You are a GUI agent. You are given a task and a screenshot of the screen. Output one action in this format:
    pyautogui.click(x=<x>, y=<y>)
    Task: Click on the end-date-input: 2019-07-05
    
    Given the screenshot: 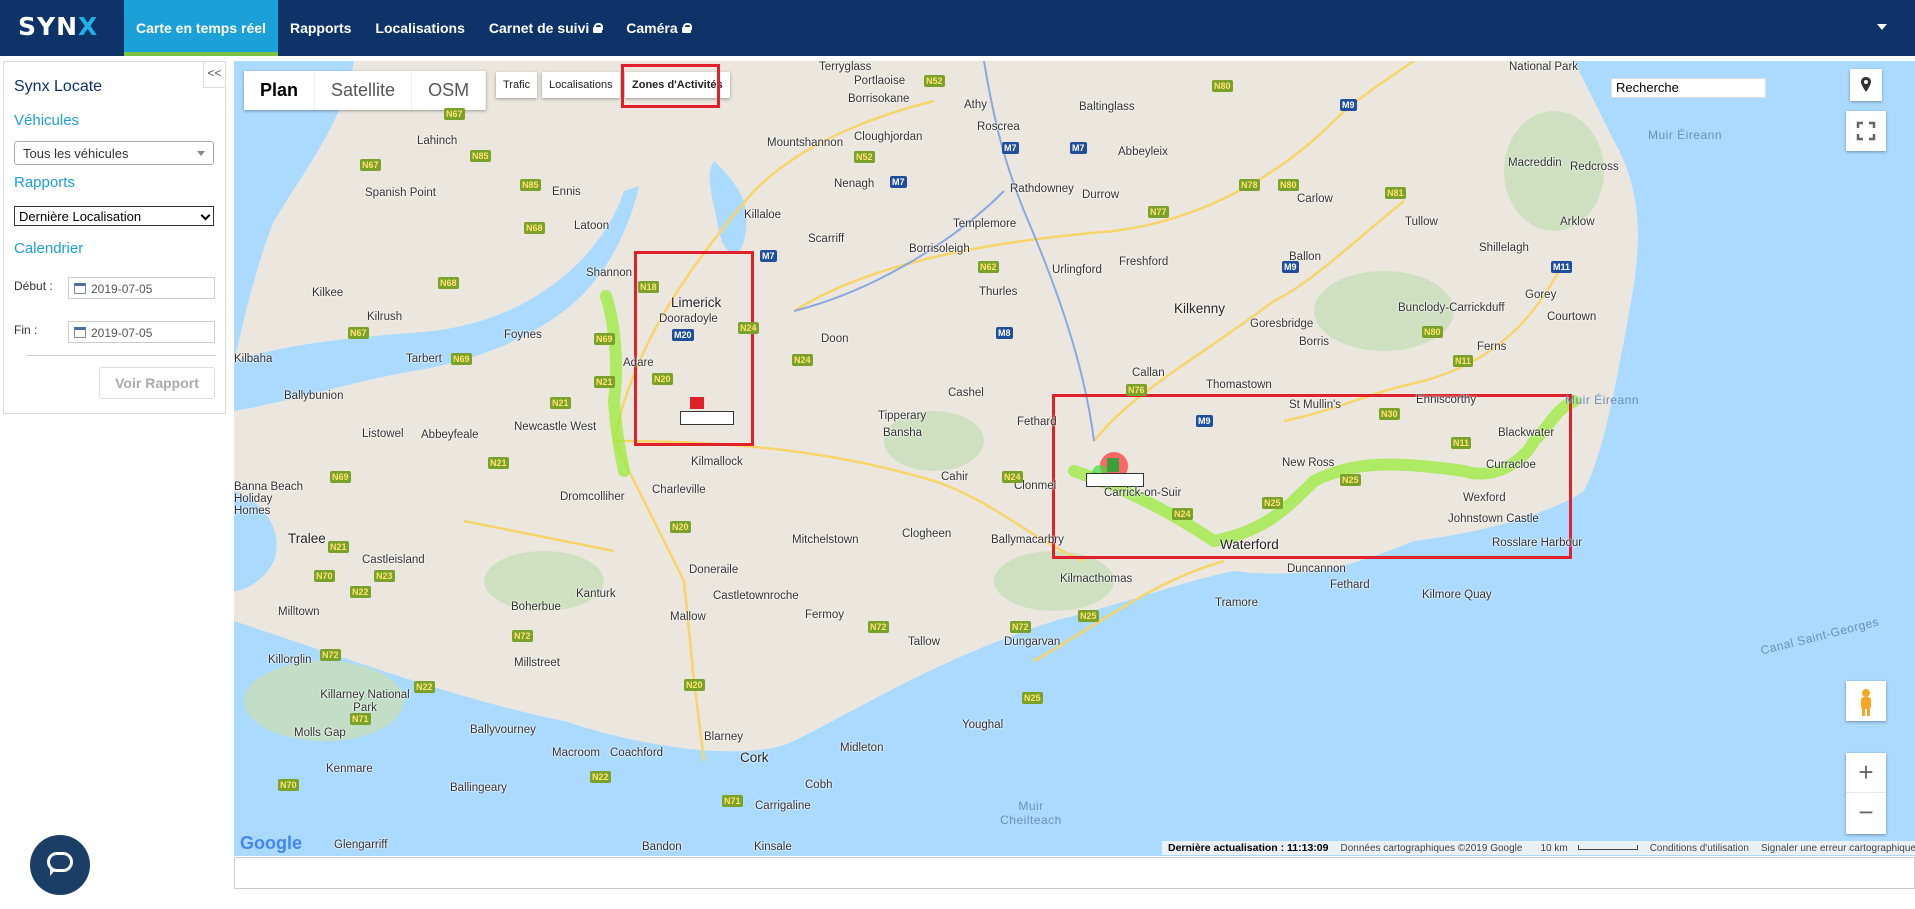 What is the action you would take?
    pyautogui.click(x=141, y=332)
    